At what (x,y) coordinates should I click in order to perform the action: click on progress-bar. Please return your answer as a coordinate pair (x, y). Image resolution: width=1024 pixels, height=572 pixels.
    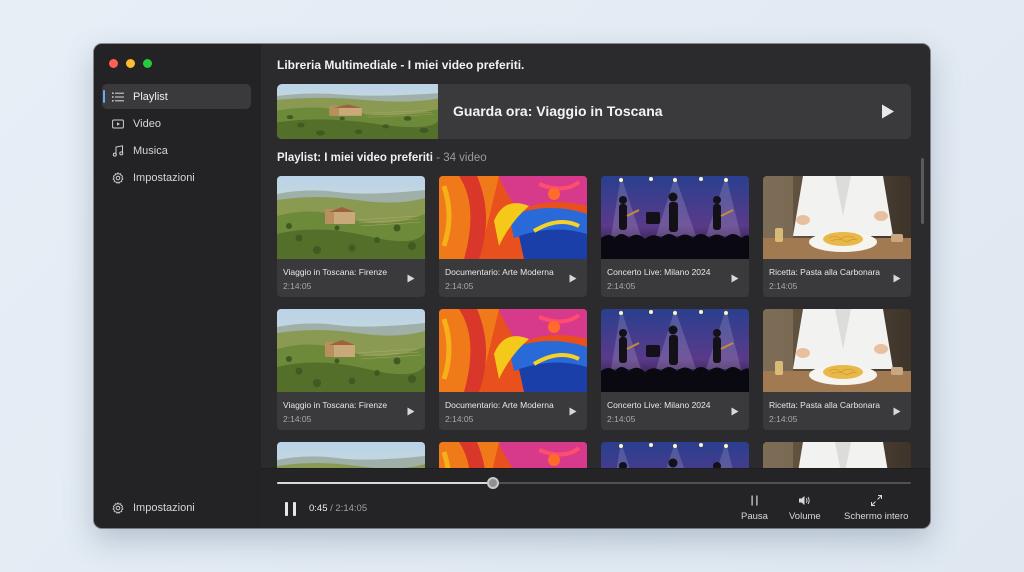
    Looking at the image, I should click on (594, 483).